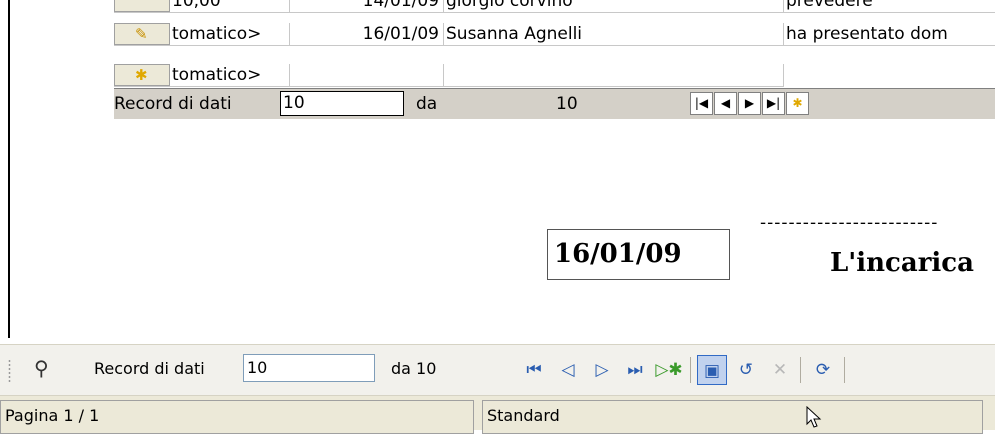 The width and height of the screenshot is (995, 434). What do you see at coordinates (780, 370) in the screenshot?
I see `delete-record-icon: ✕` at bounding box center [780, 370].